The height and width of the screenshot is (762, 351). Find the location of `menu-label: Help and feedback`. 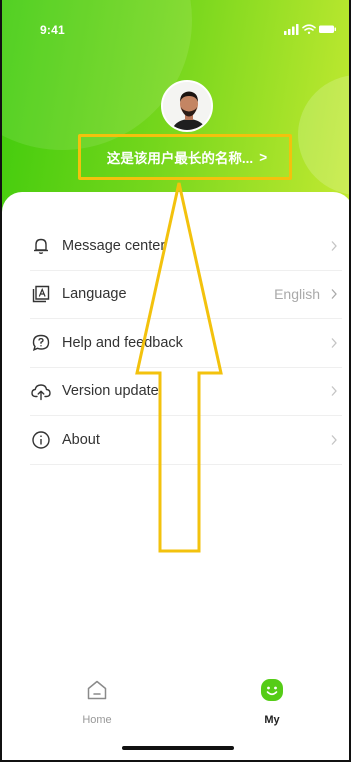

menu-label: Help and feedback is located at coordinates (122, 342).